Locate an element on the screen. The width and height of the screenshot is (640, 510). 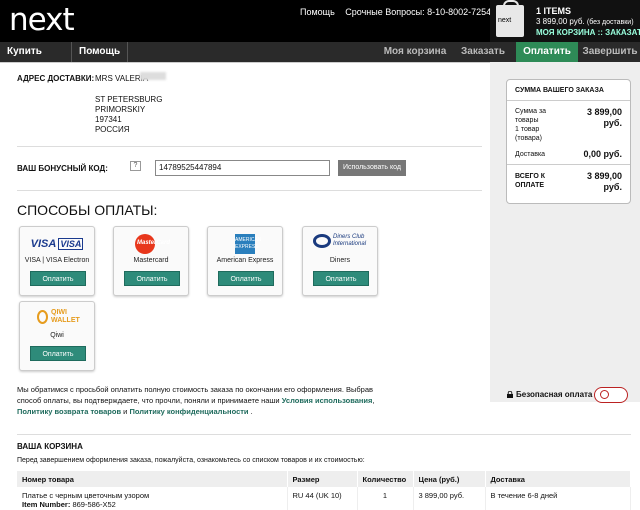
legal-end: . is located at coordinates (250, 411).